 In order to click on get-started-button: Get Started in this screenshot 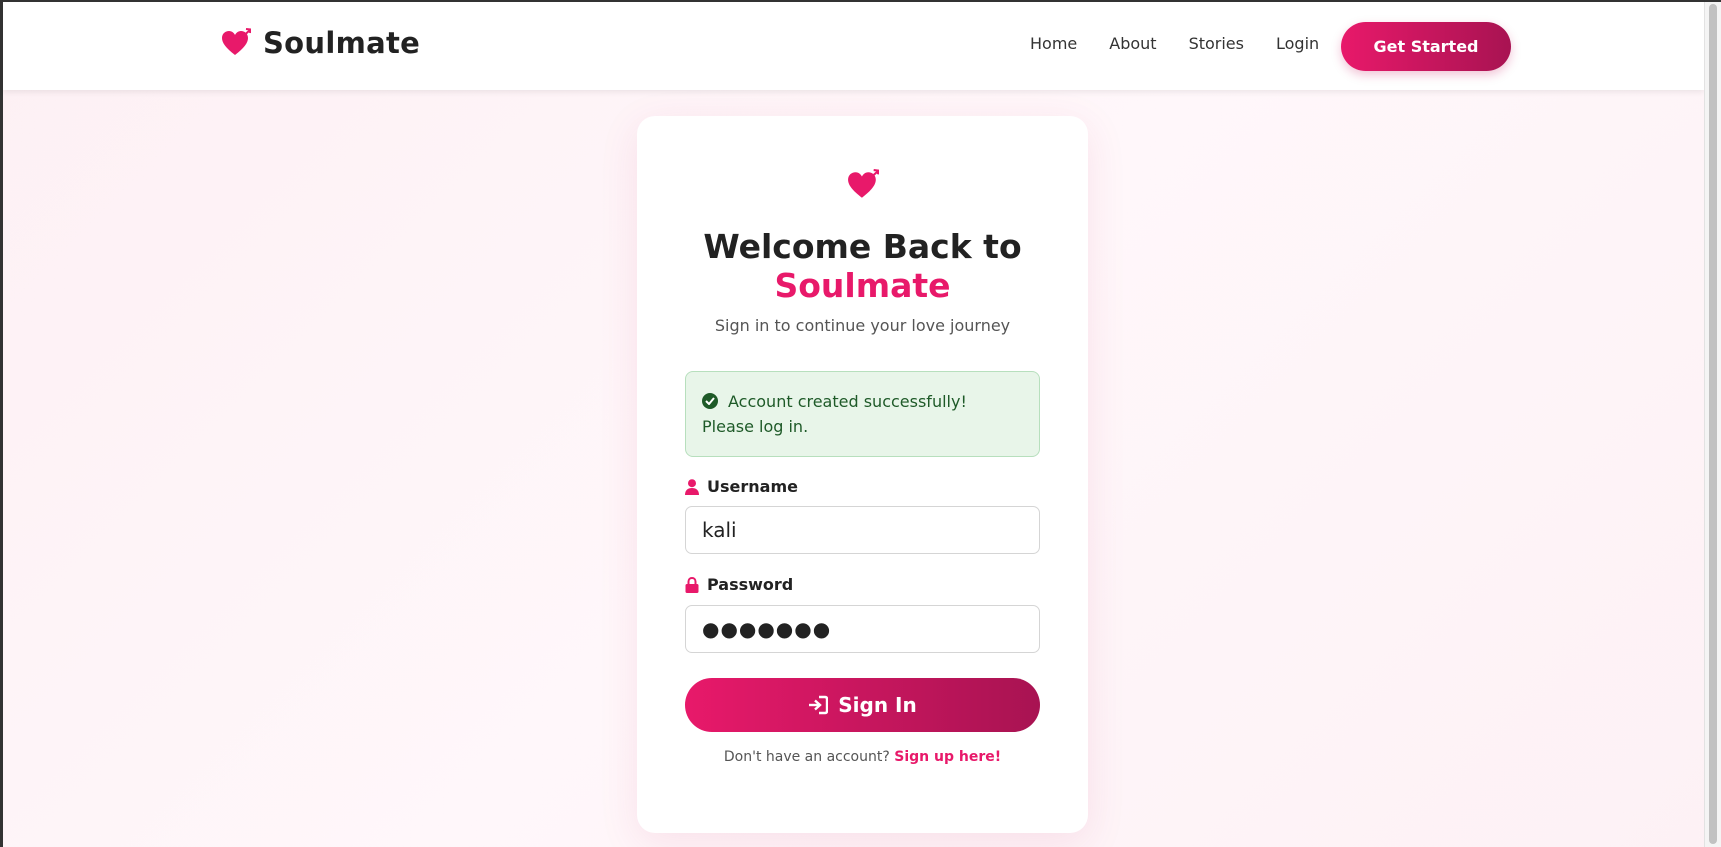, I will do `click(1426, 46)`.